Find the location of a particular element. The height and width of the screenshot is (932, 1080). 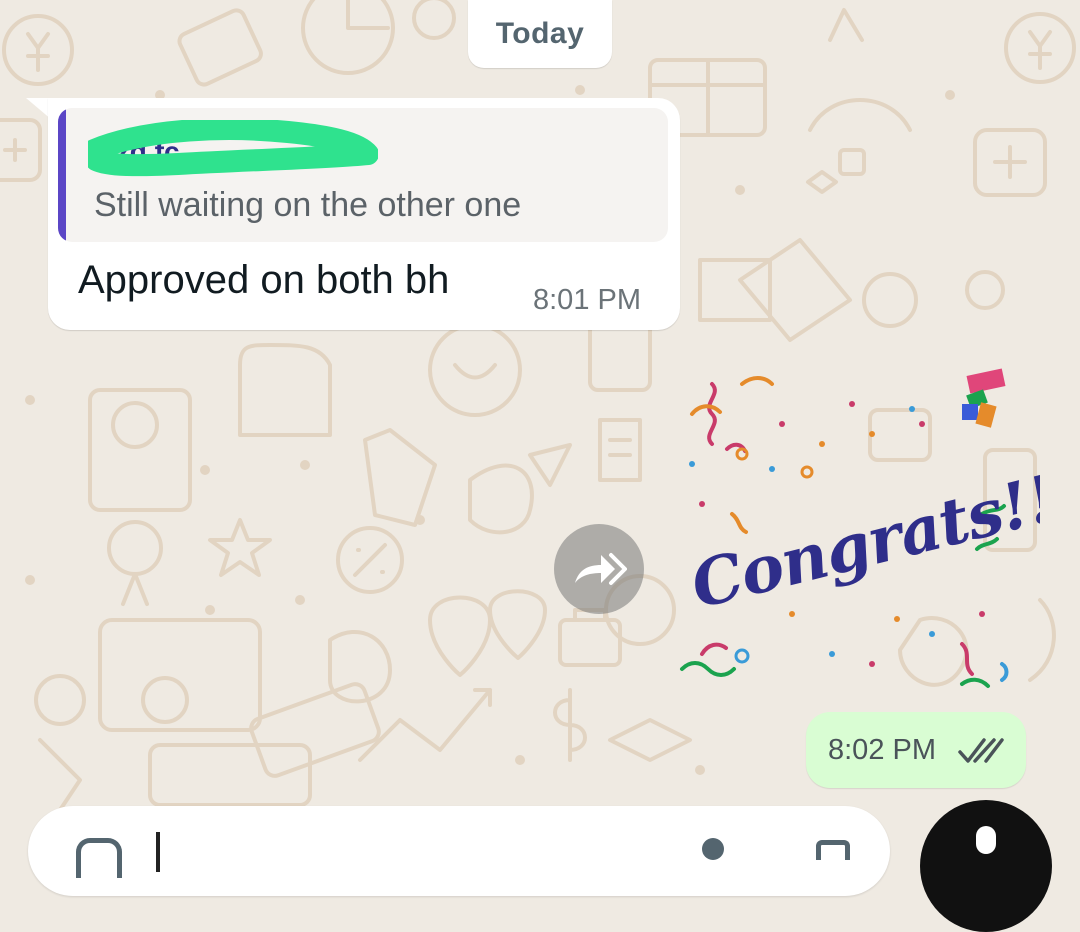

message-timestamp: 8:01 PM is located at coordinates (587, 300).